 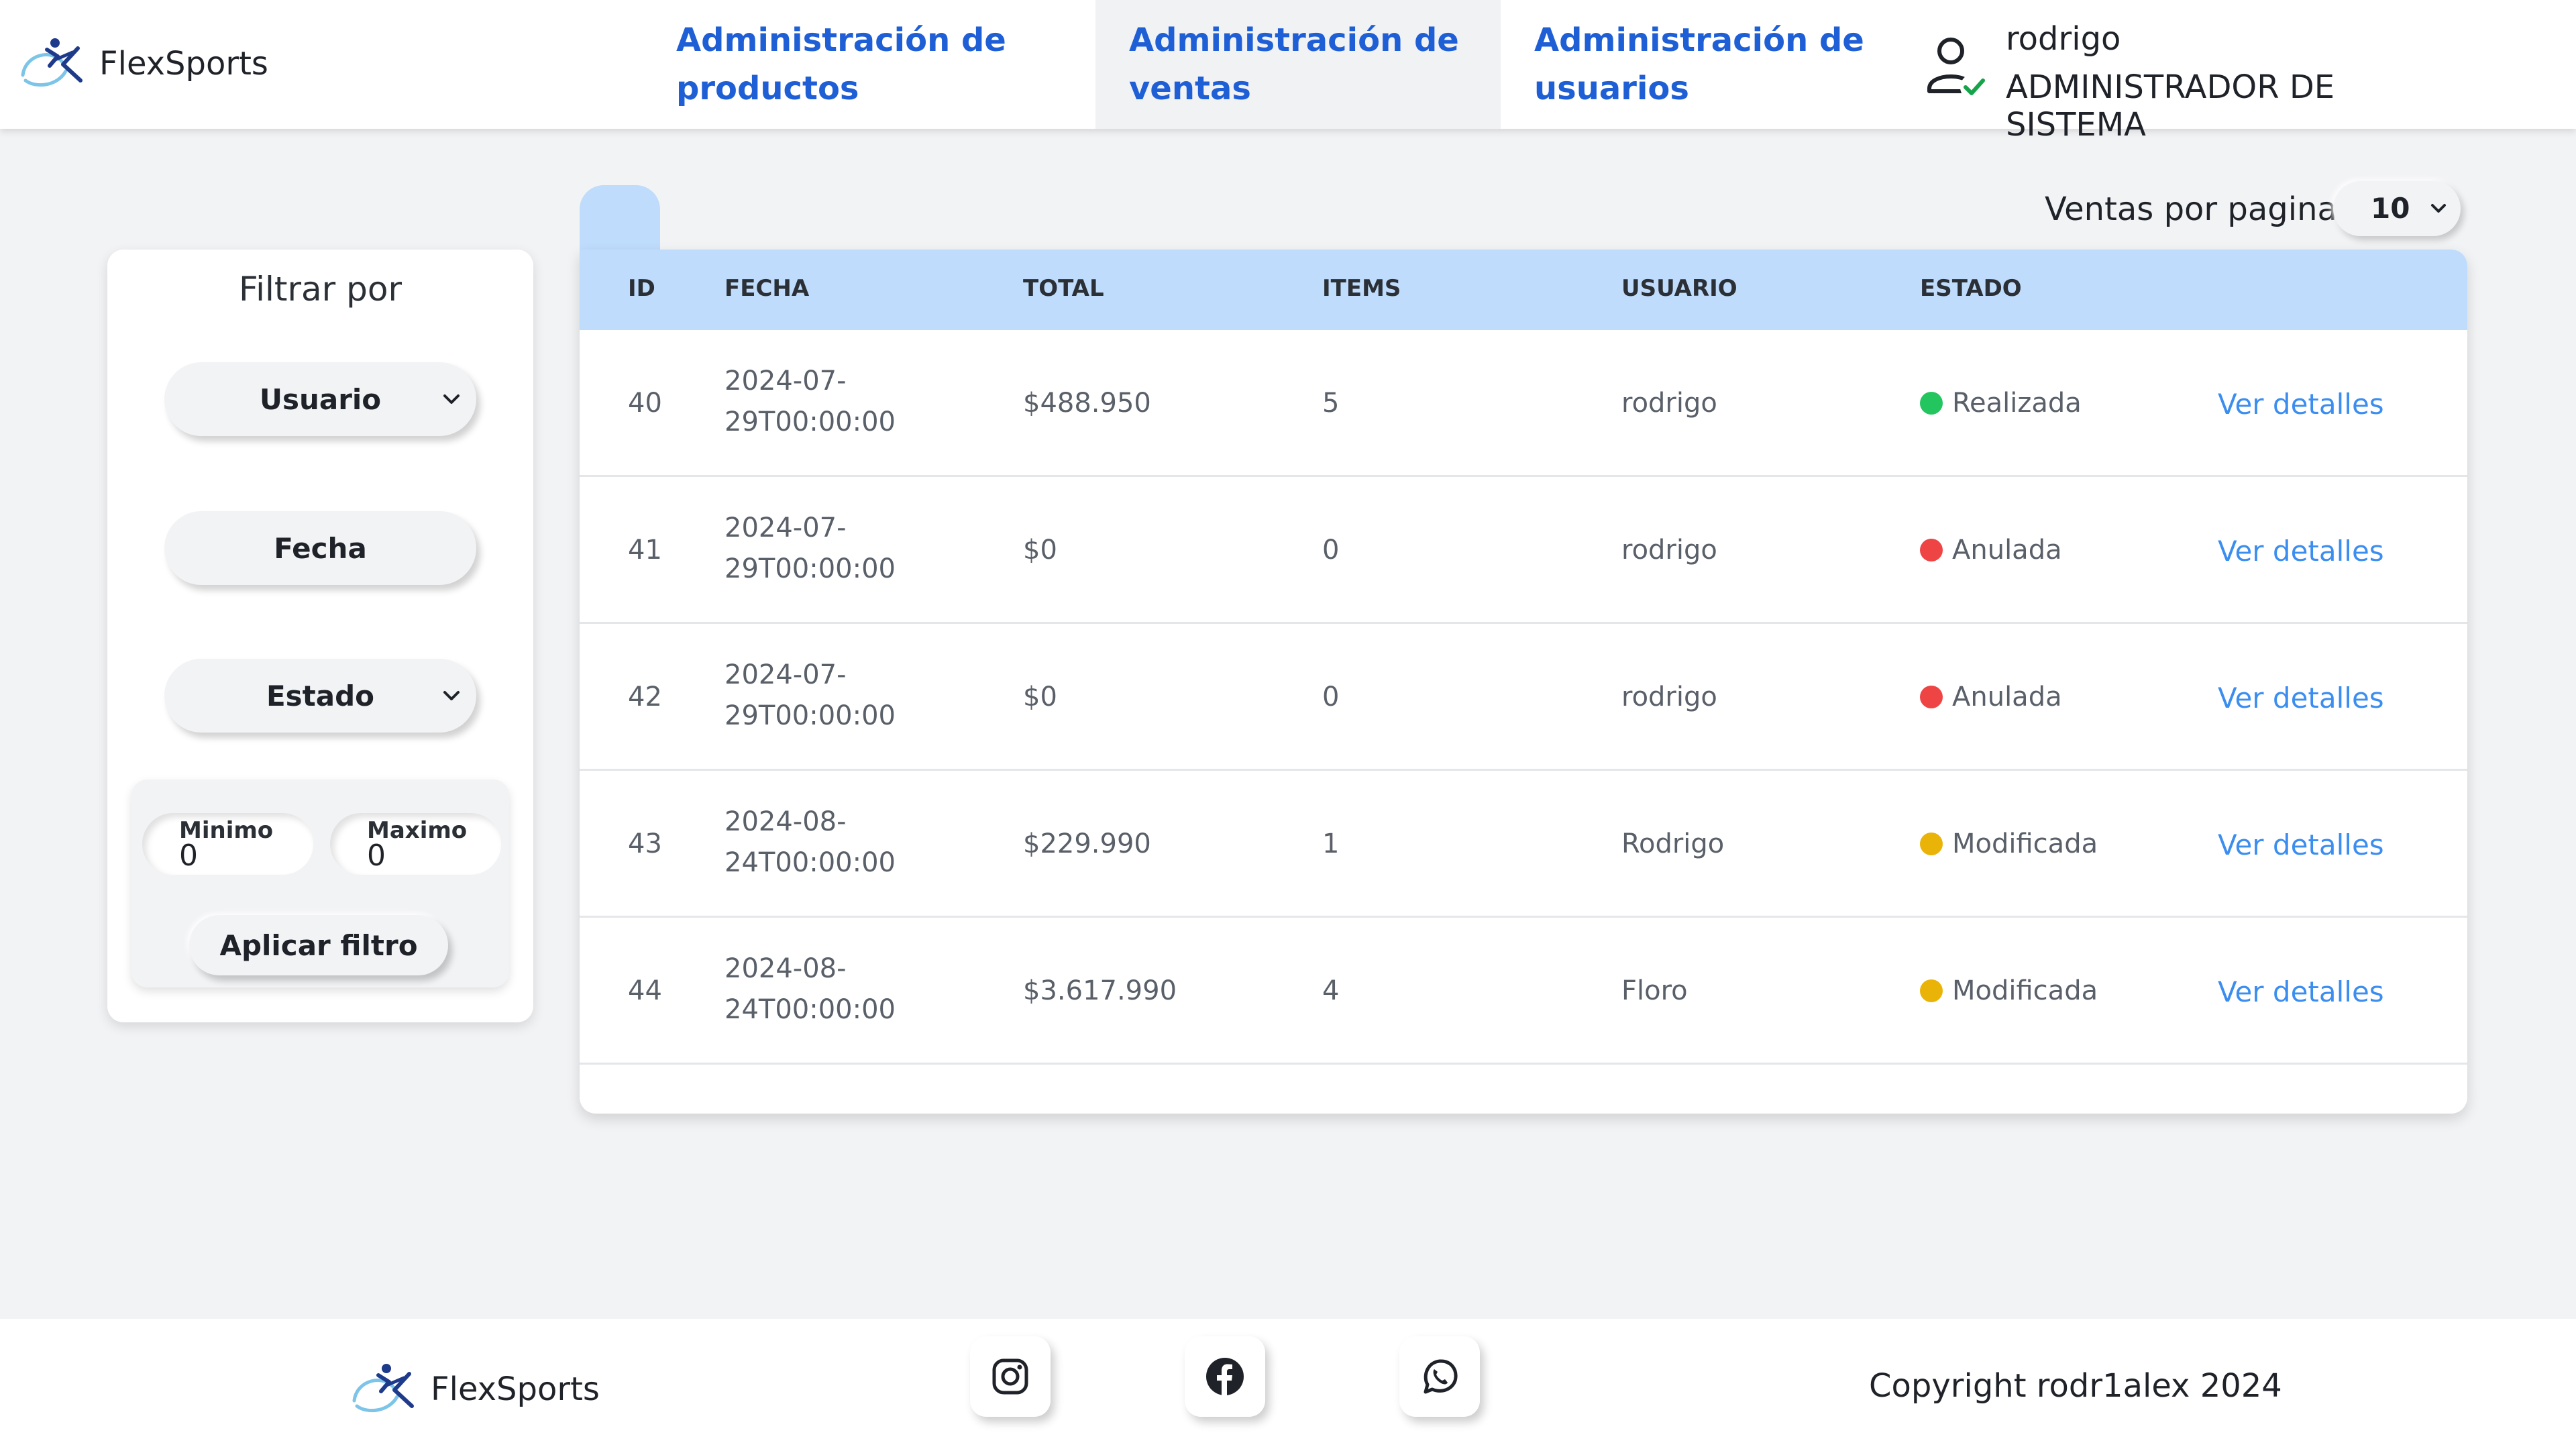 What do you see at coordinates (645, 403) in the screenshot?
I see `cell-id: 40` at bounding box center [645, 403].